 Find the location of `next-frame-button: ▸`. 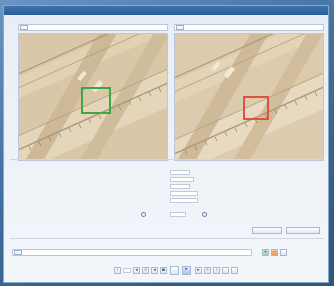

next-frame-button: ▸ is located at coordinates (198, 270).